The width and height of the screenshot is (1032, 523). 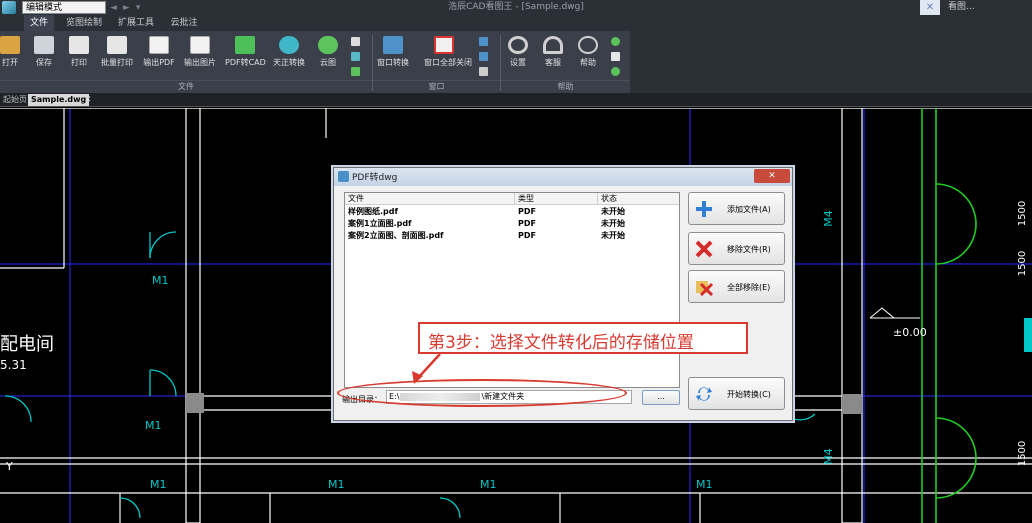 I want to click on highlight-ellipse, so click(x=482, y=393).